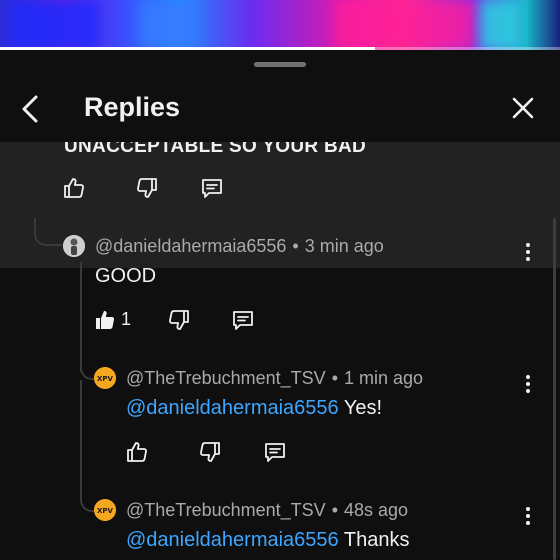 This screenshot has width=560, height=560. I want to click on comment-actions: 1, so click(178, 321).